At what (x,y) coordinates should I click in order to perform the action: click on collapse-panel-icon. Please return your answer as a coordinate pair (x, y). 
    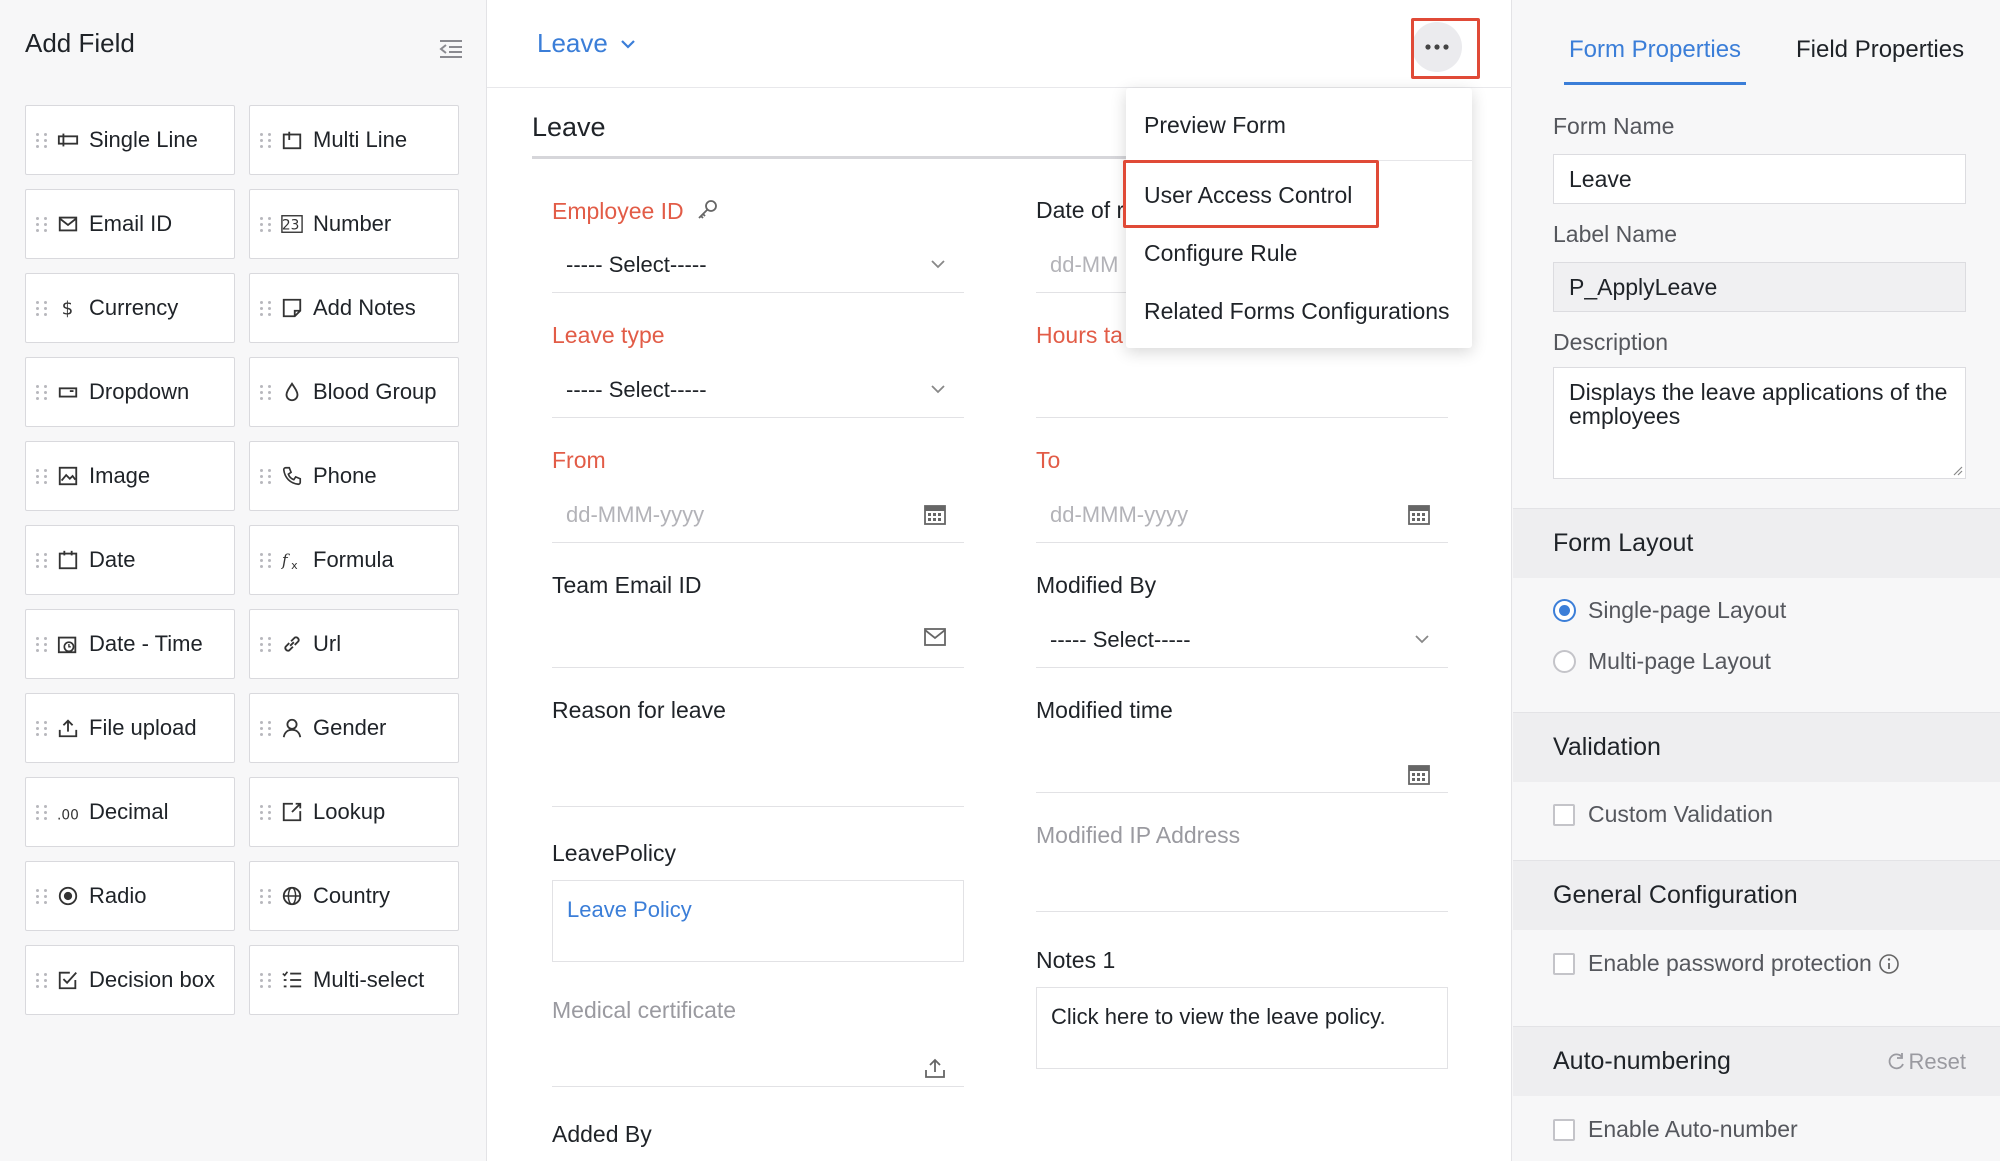
    Looking at the image, I should click on (451, 49).